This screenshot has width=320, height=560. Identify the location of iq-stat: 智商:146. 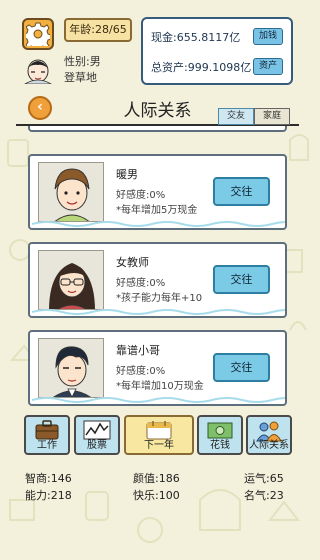
(48, 478).